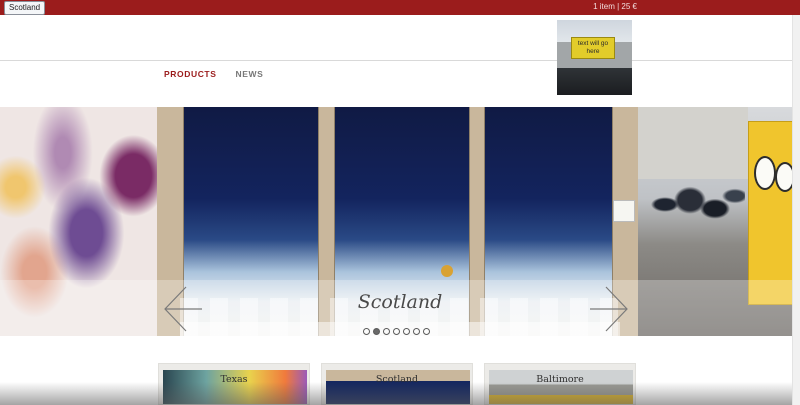 The height and width of the screenshot is (405, 800). What do you see at coordinates (376, 331) in the screenshot?
I see `slider-dot-active` at bounding box center [376, 331].